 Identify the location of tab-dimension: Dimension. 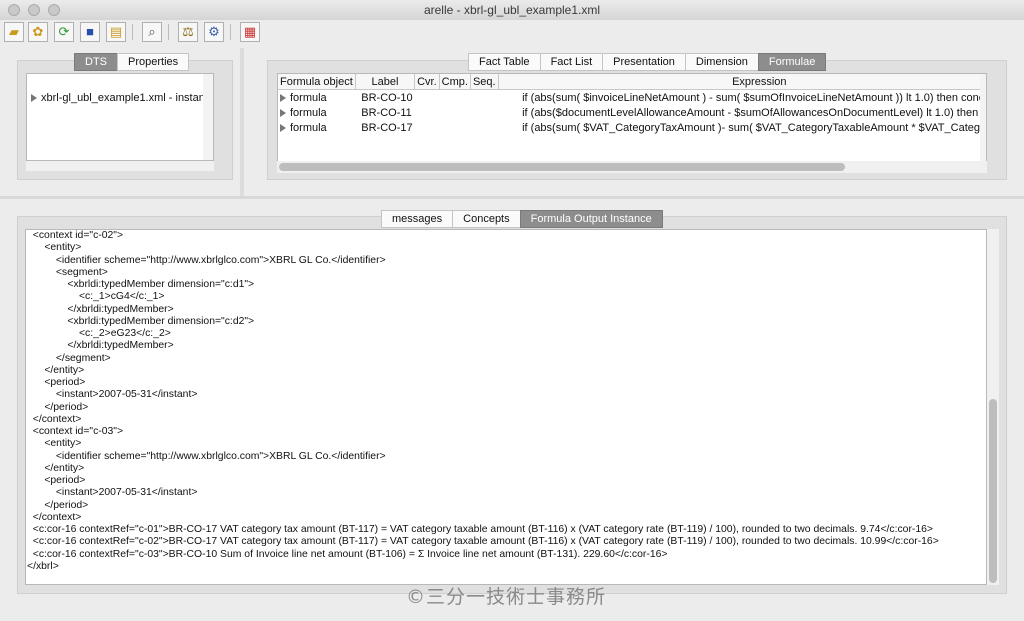
(721, 62).